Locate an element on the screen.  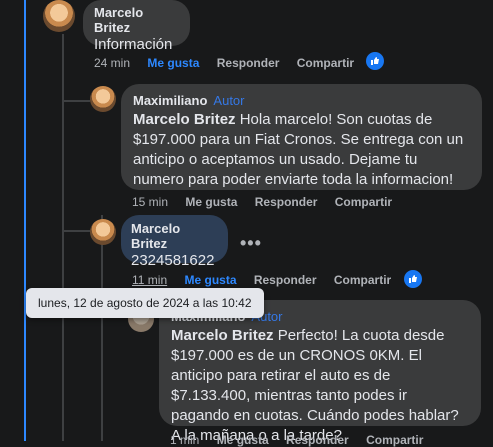
comment-text: Información is located at coordinates (133, 44).